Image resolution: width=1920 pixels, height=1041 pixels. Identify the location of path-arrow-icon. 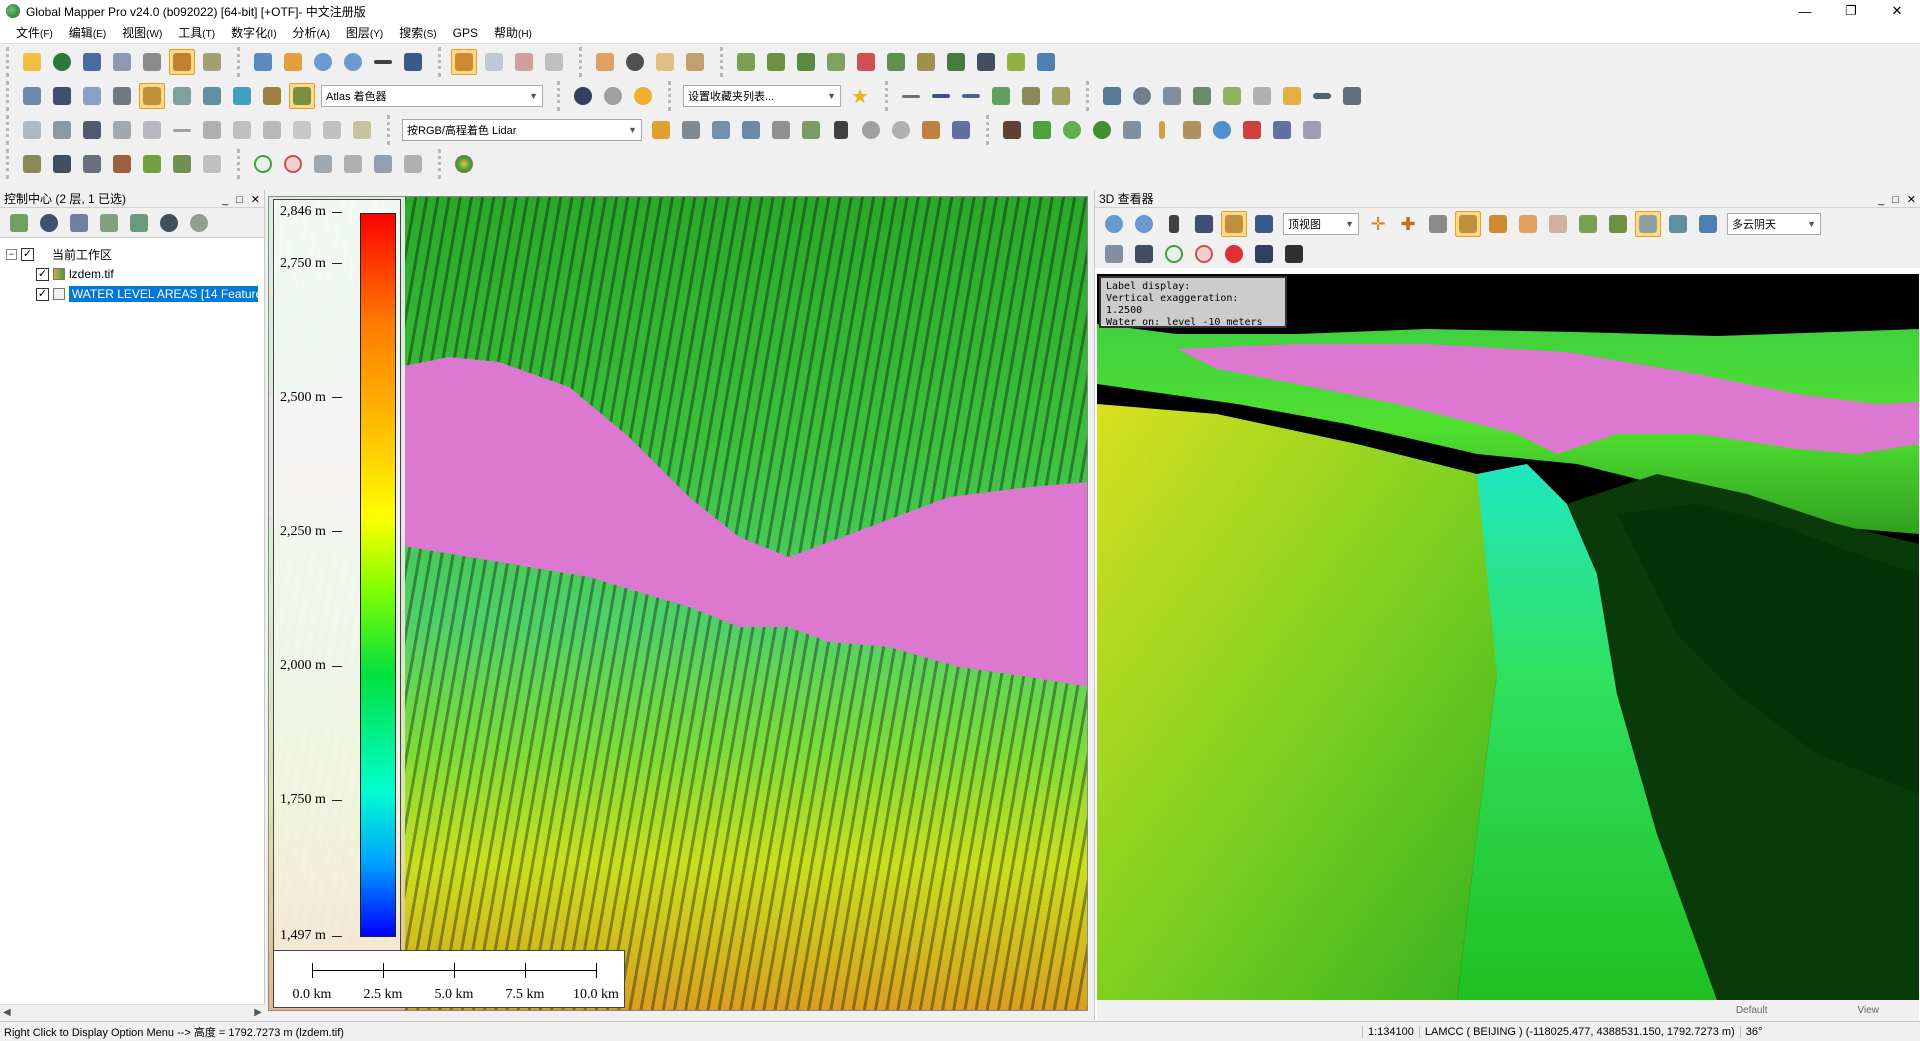
(353, 164).